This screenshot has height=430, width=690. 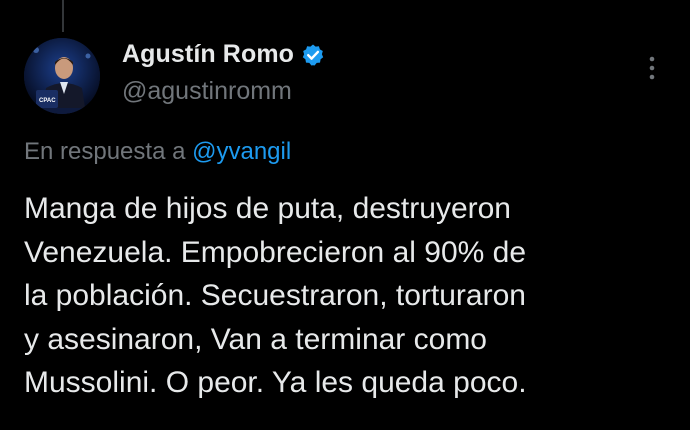 I want to click on reply-context: En respuesta a @yvangil, so click(x=157, y=152).